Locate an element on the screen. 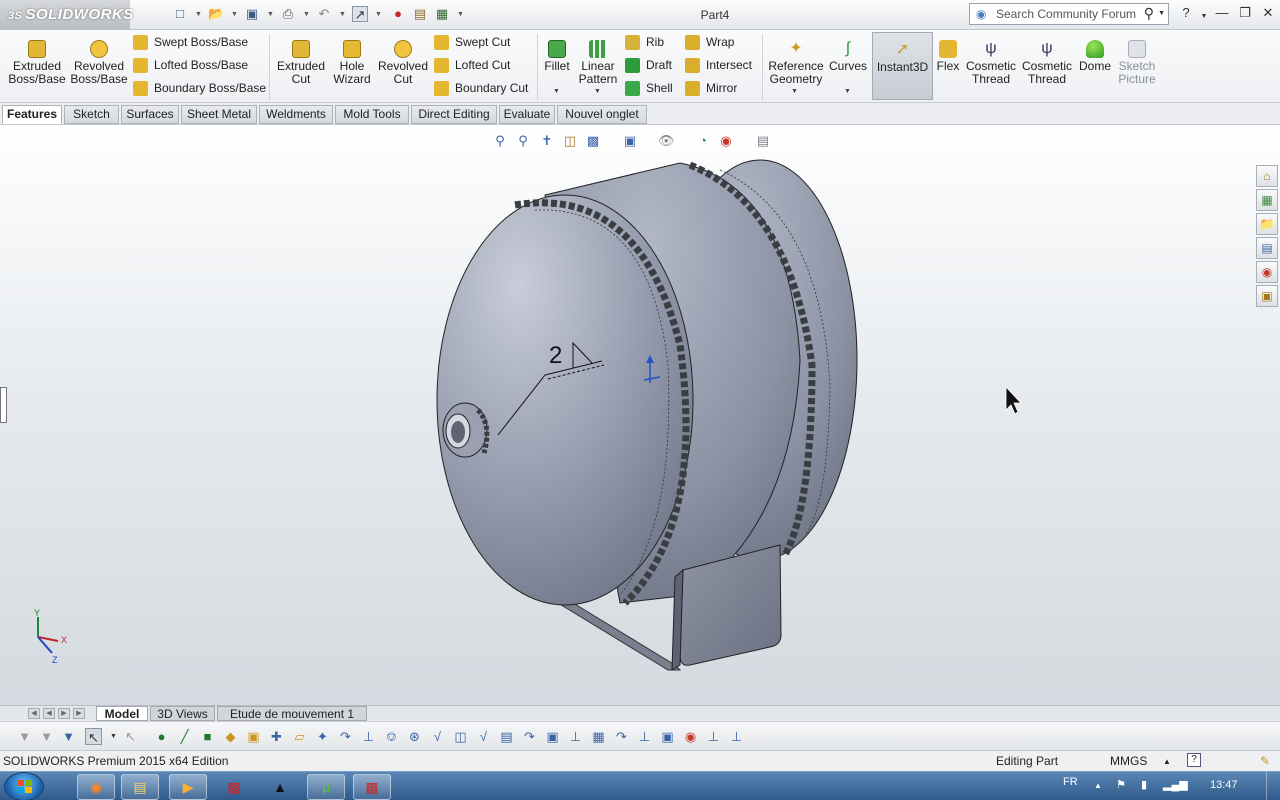 The image size is (1280, 800). filter-solid-bodies-icon: ◆ is located at coordinates (230, 736).